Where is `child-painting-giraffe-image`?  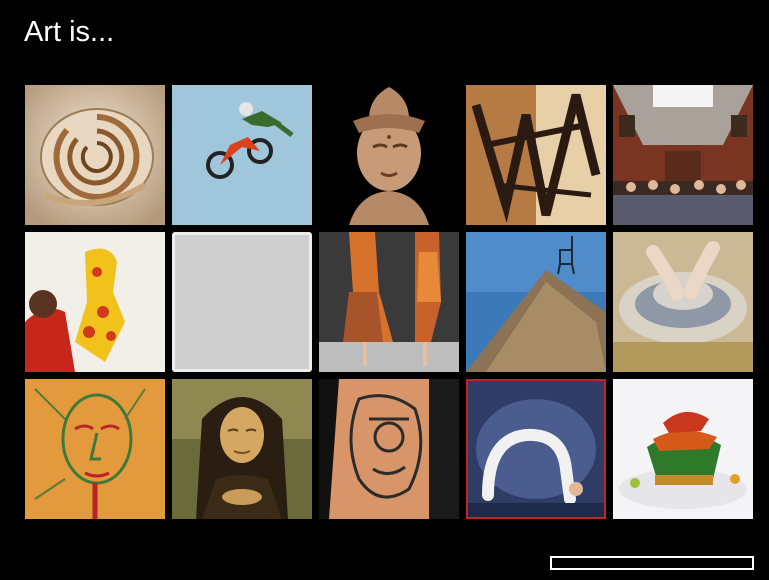
child-painting-giraffe-image is located at coordinates (95, 302).